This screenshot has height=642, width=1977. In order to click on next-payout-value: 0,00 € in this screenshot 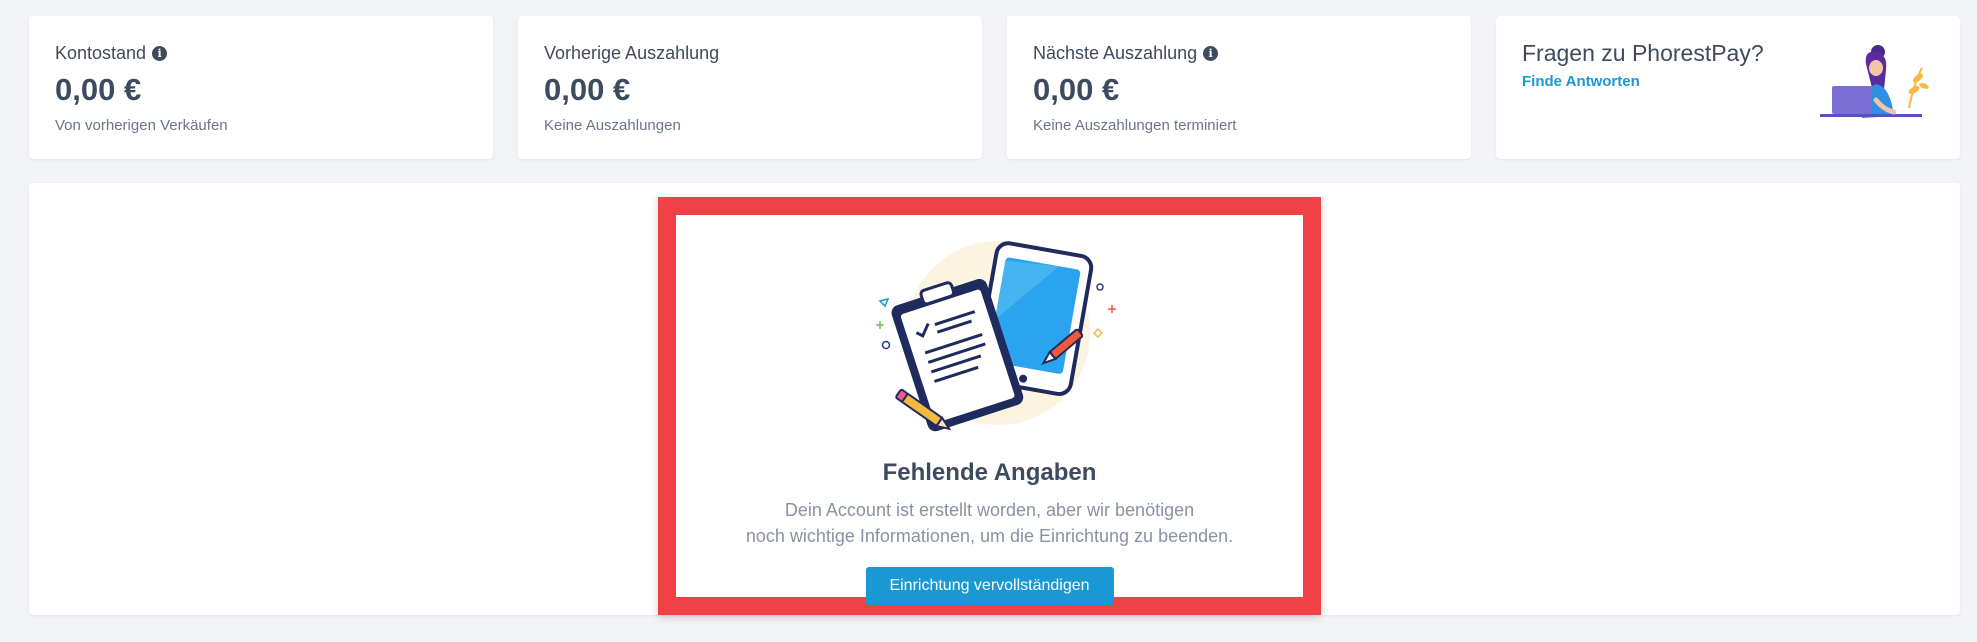, I will do `click(1076, 89)`.